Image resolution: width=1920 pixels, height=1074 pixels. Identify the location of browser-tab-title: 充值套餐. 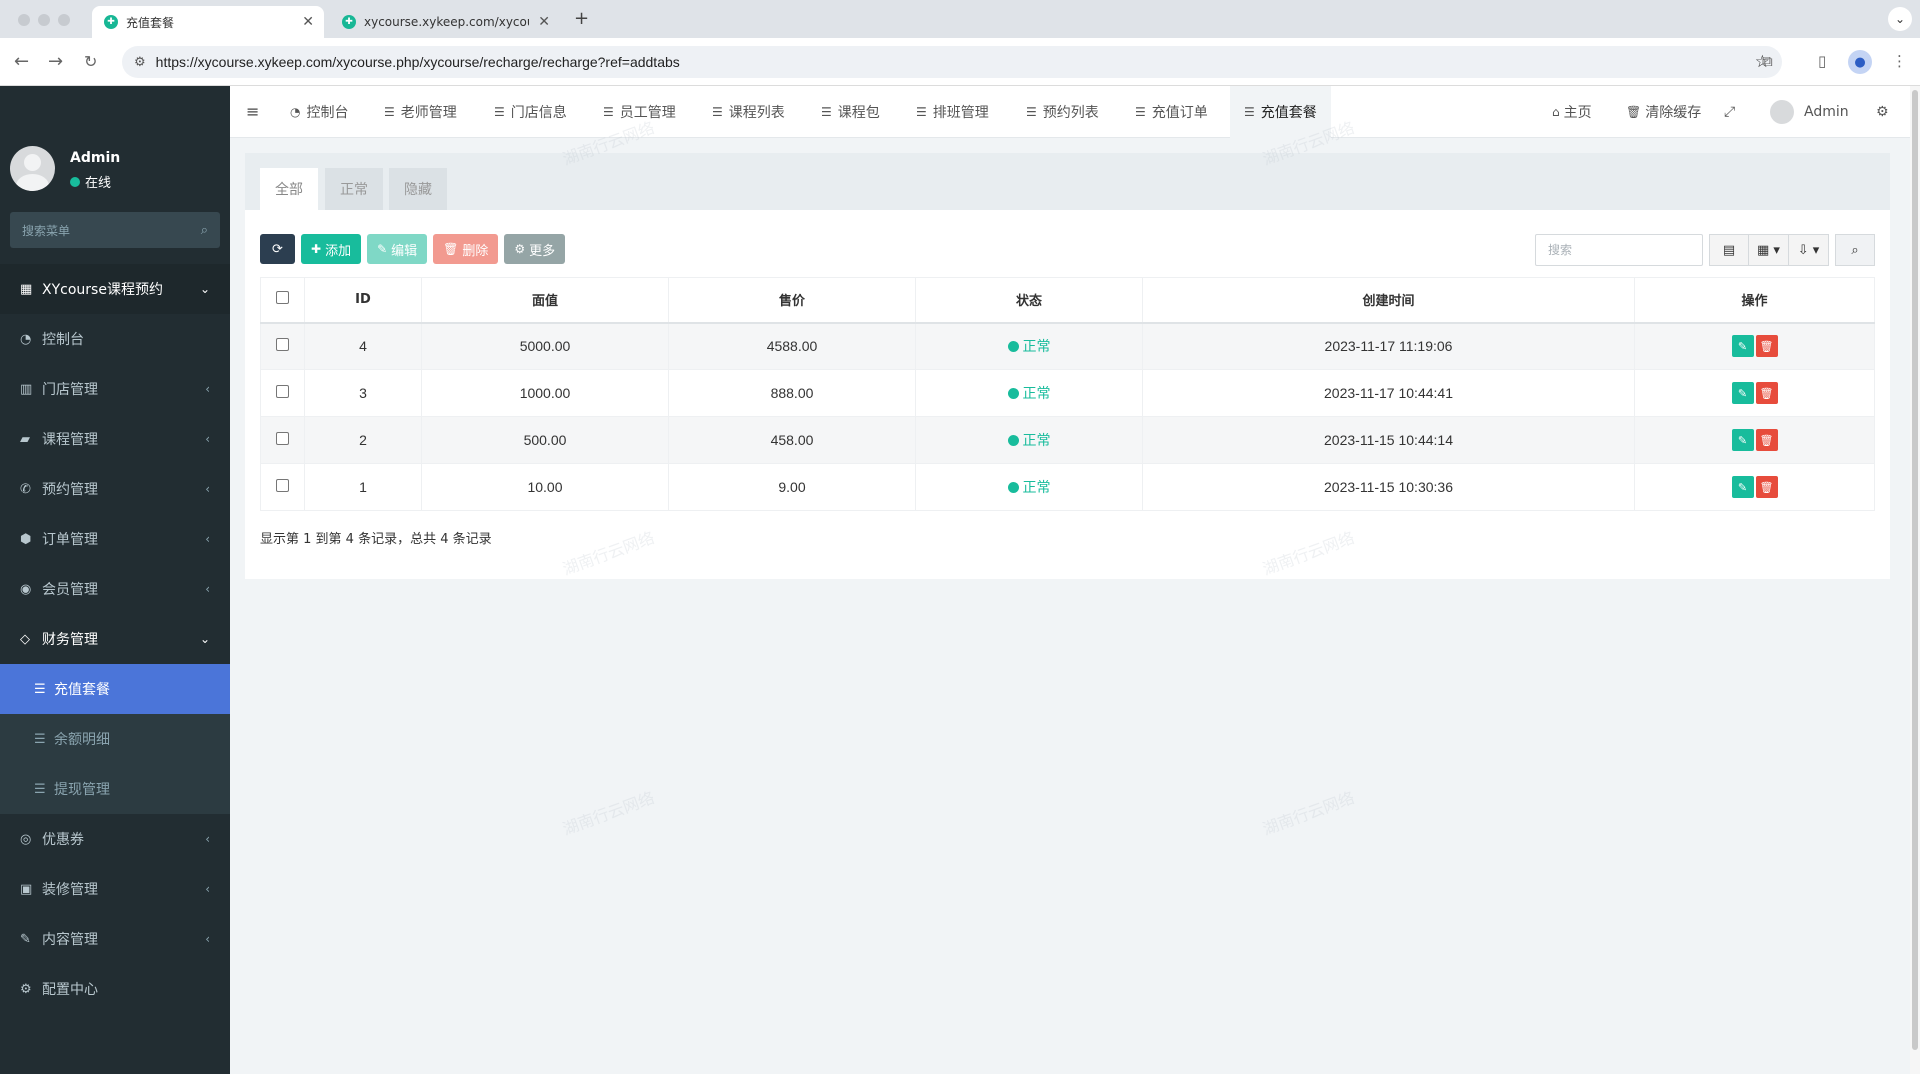
(150, 22).